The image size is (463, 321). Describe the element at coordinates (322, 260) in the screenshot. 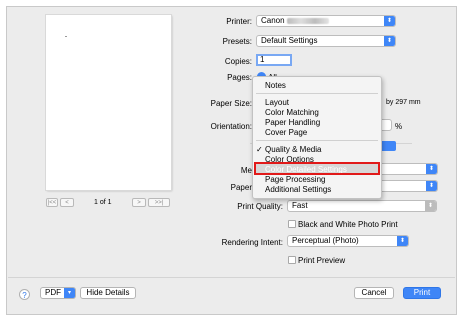

I see `print-preview-label: Print Preview` at that location.